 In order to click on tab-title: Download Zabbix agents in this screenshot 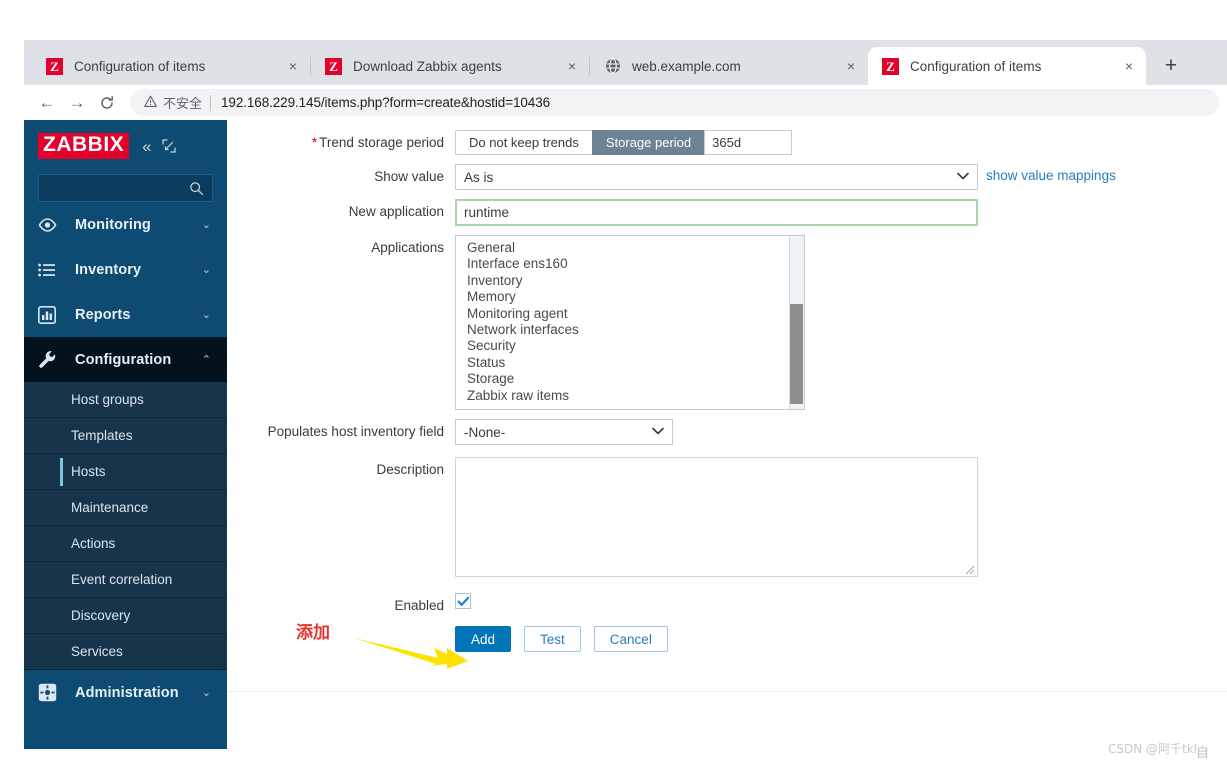, I will do `click(427, 66)`.